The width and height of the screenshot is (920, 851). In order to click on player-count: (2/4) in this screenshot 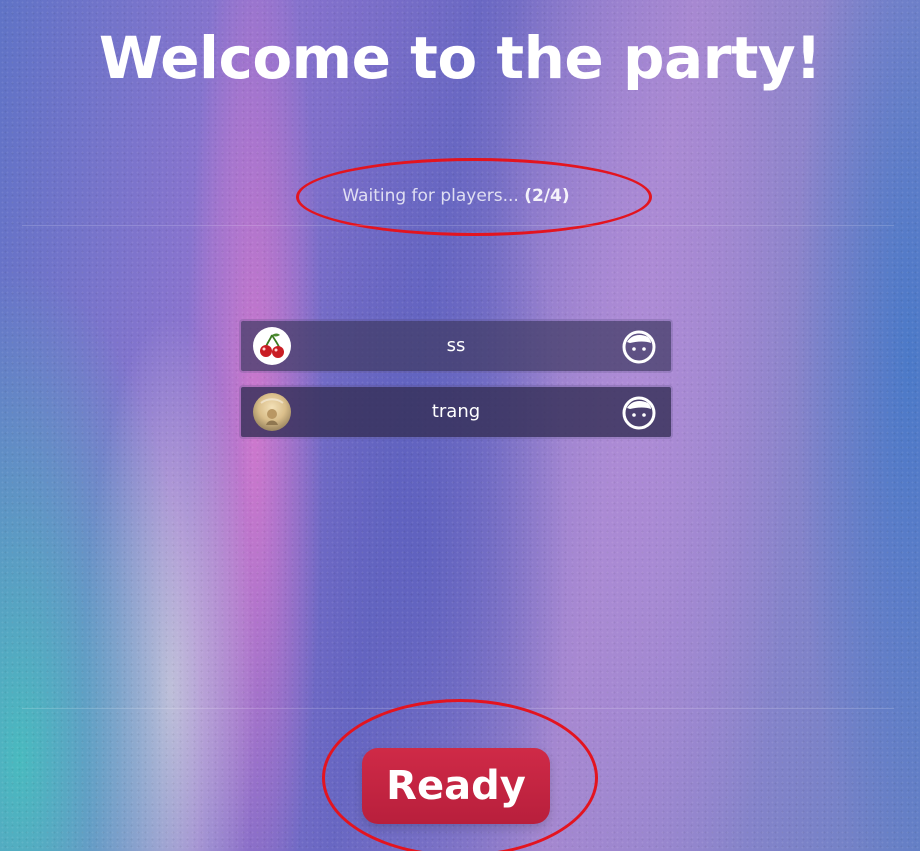, I will do `click(547, 196)`.